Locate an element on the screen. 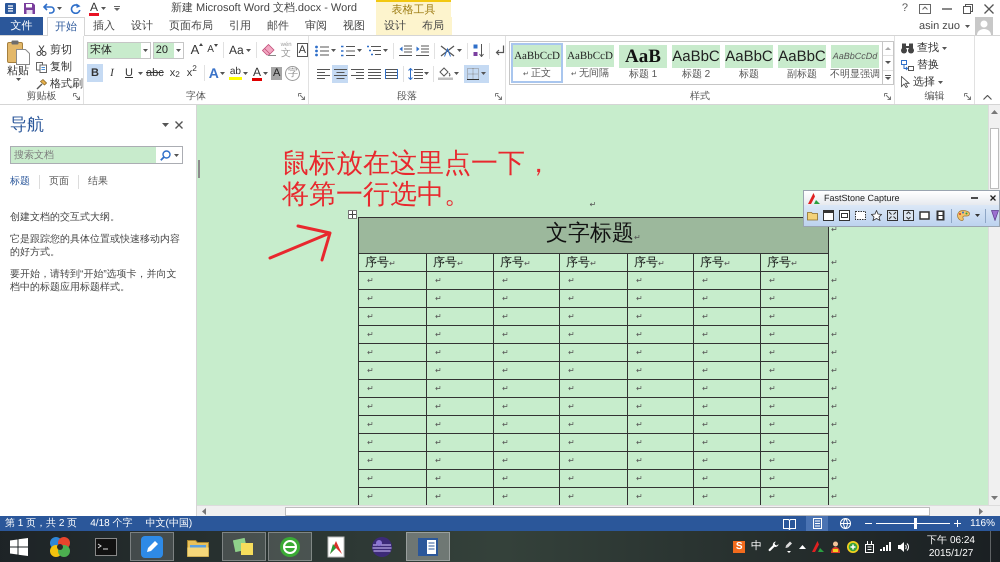  font-size-field: 20 is located at coordinates (168, 50).